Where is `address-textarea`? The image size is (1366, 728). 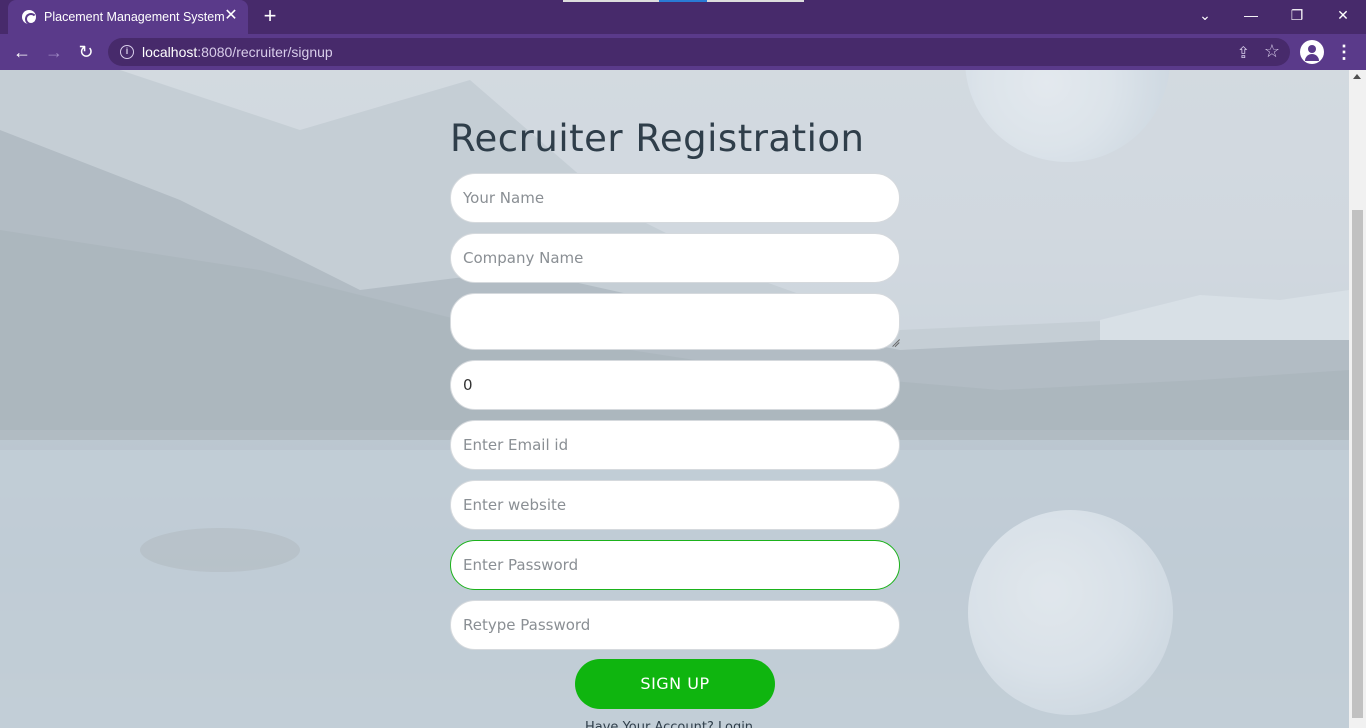
address-textarea is located at coordinates (675, 321).